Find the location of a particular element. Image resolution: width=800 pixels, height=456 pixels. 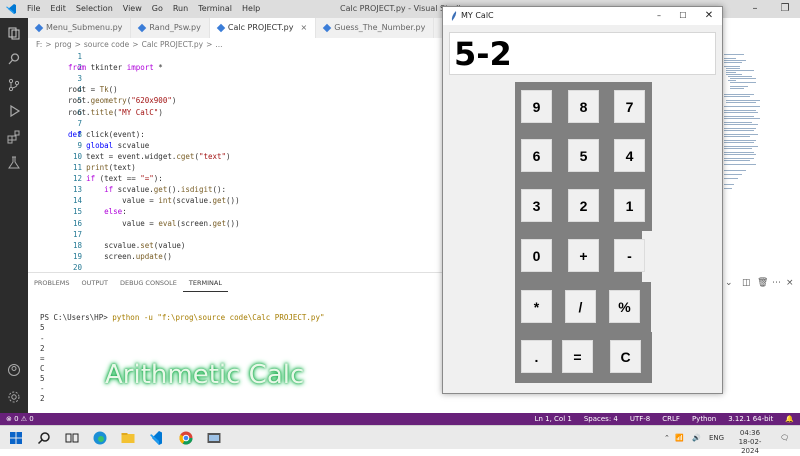

key-5: 5 is located at coordinates (583, 155).